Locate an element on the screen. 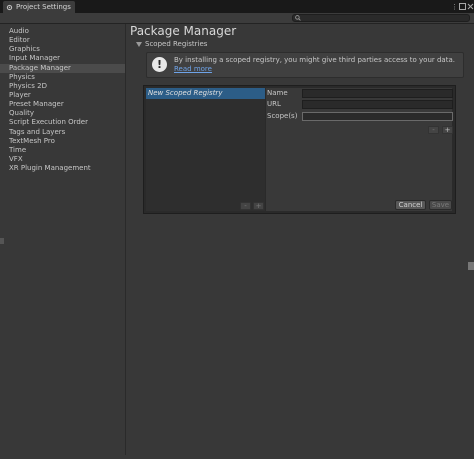 Image resolution: width=474 pixels, height=459 pixels. sidebar-item-script-execution-order: Script Execution Order is located at coordinates (62, 122).